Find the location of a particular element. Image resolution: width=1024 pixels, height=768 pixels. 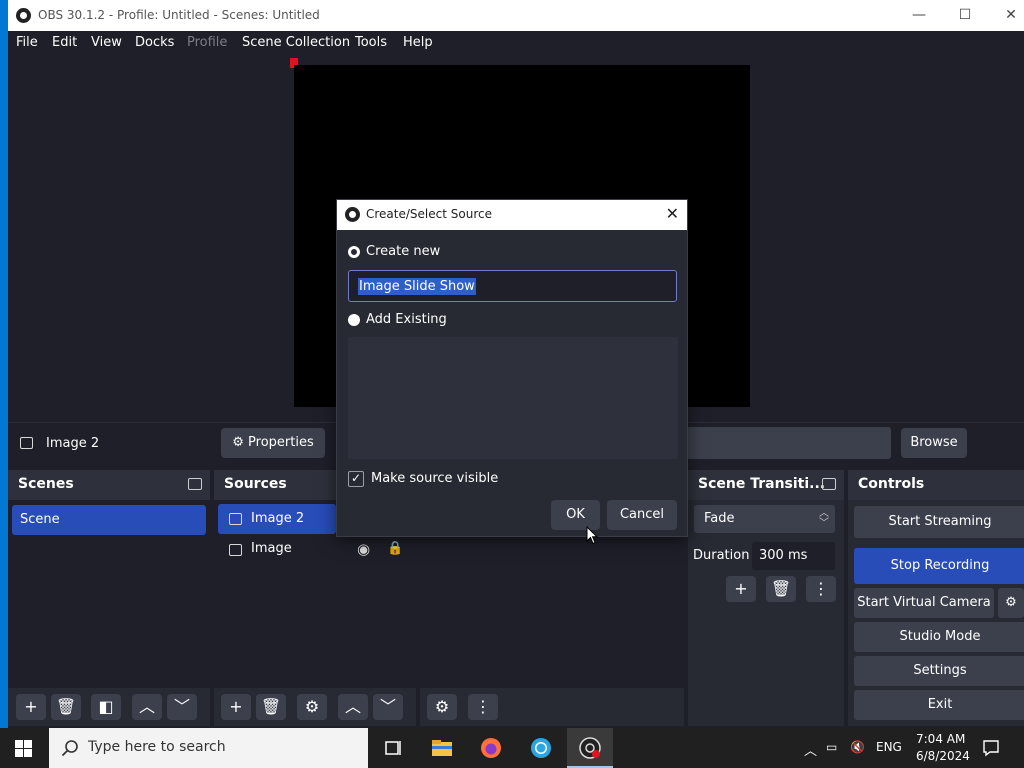

move-source-down-button: ﹀ is located at coordinates (388, 707).